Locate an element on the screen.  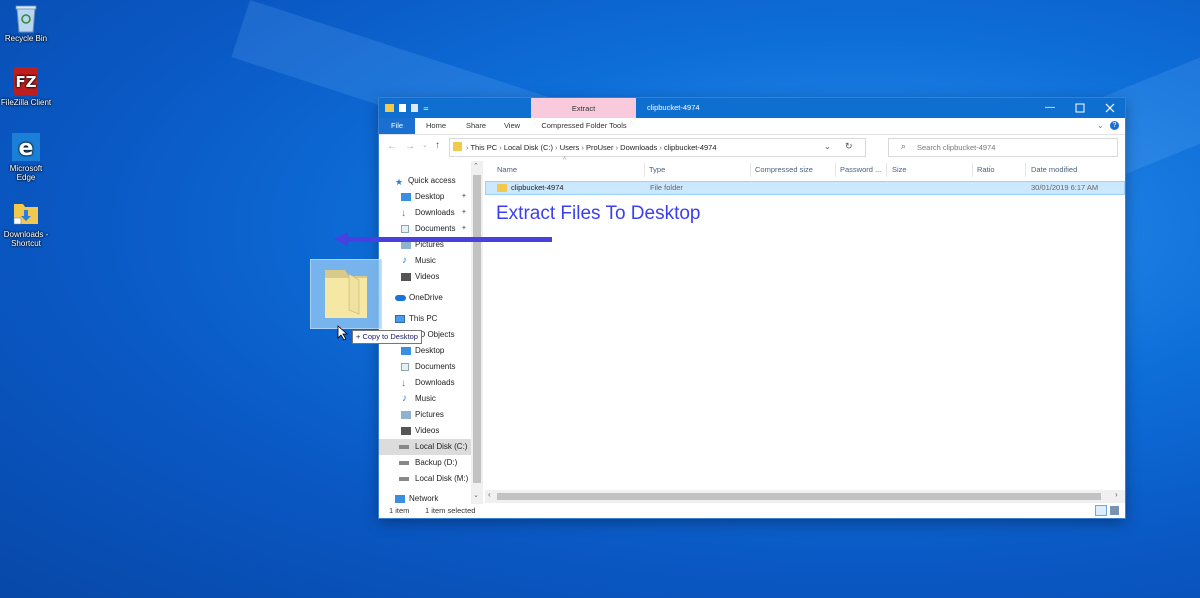
nav-pc-downloads: ↓ Downloads is located at coordinates (431, 383).